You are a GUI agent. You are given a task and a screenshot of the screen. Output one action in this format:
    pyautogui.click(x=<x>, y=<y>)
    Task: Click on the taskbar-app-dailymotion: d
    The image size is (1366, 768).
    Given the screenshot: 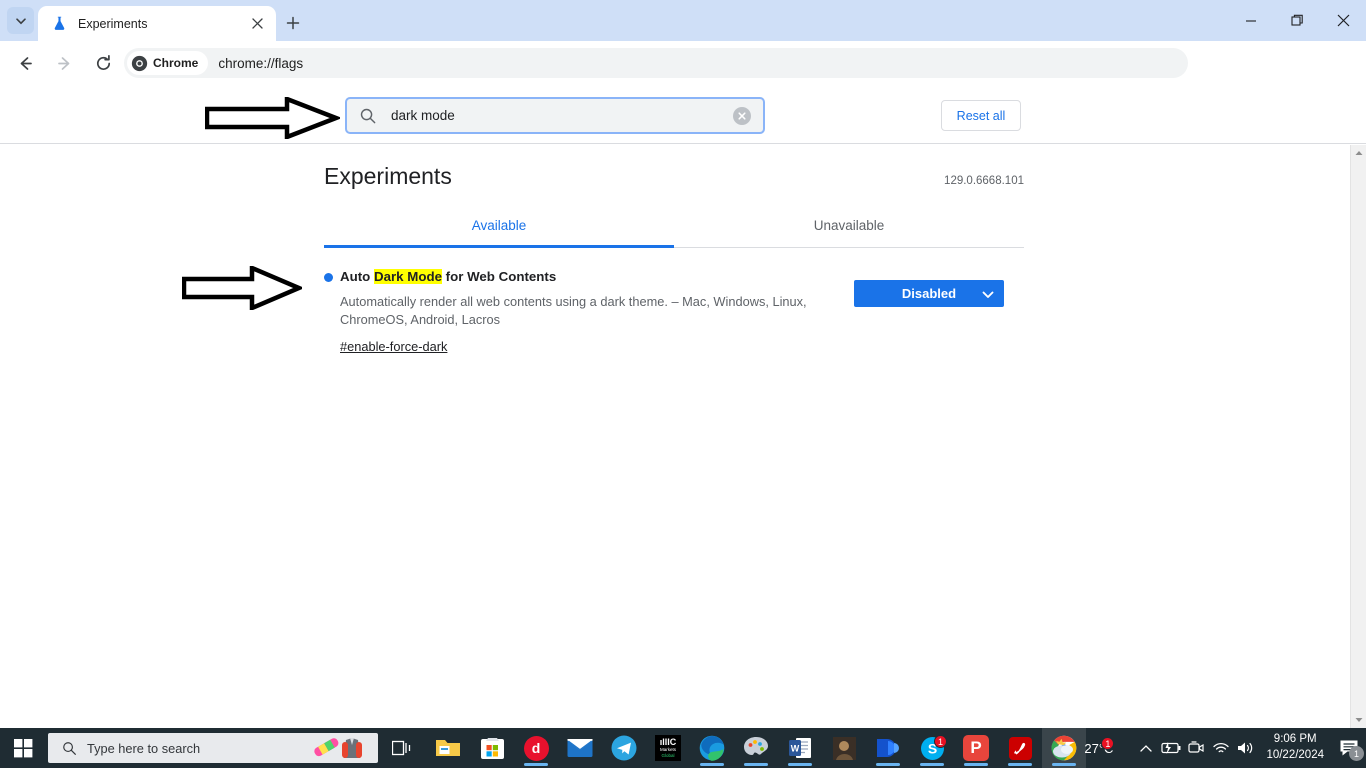 What is the action you would take?
    pyautogui.click(x=536, y=748)
    